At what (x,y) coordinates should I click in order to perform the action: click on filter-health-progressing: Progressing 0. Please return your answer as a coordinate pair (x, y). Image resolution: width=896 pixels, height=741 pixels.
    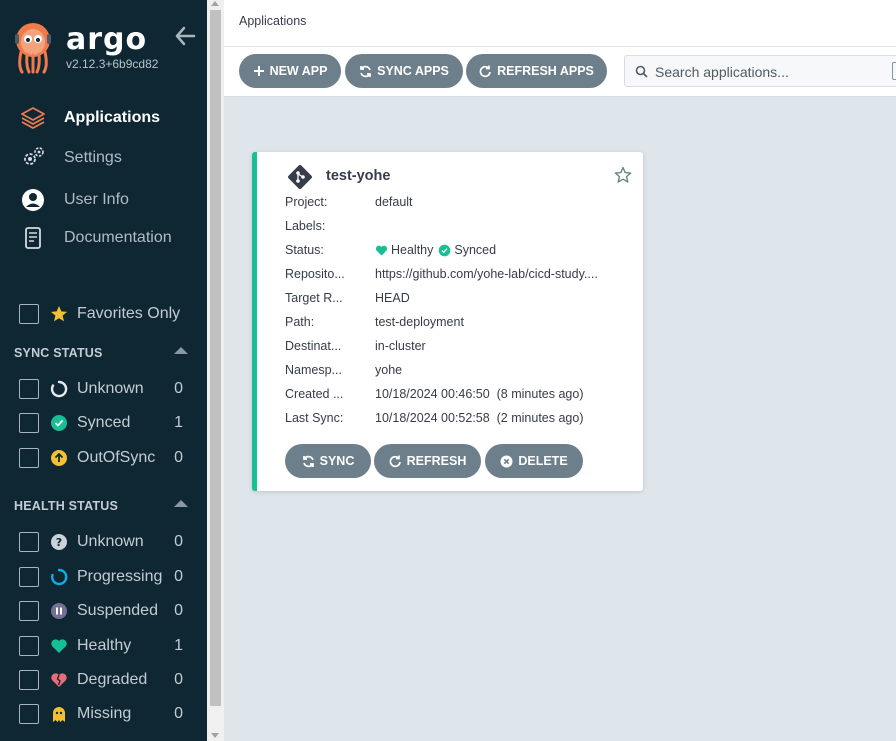
    Looking at the image, I should click on (104, 577).